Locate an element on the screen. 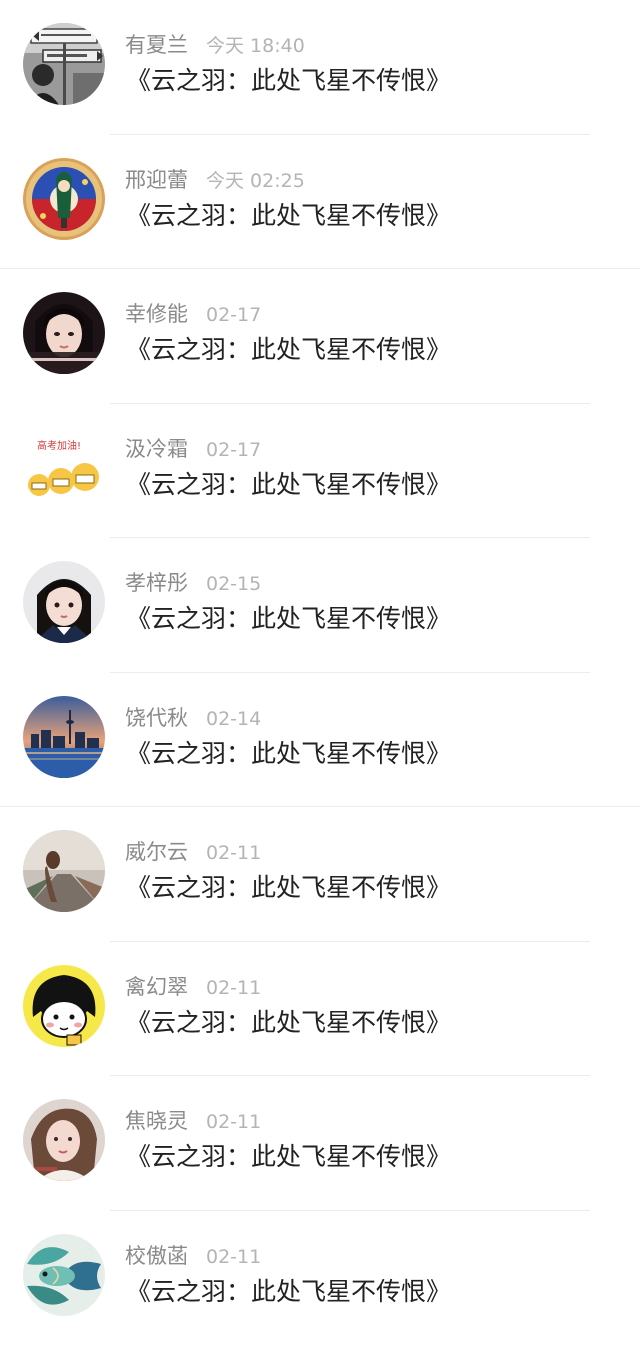 This screenshot has width=640, height=1345. list-item: 孝梓彤 02-15 《云之羽：此处飞星不传恨》 is located at coordinates (320, 605).